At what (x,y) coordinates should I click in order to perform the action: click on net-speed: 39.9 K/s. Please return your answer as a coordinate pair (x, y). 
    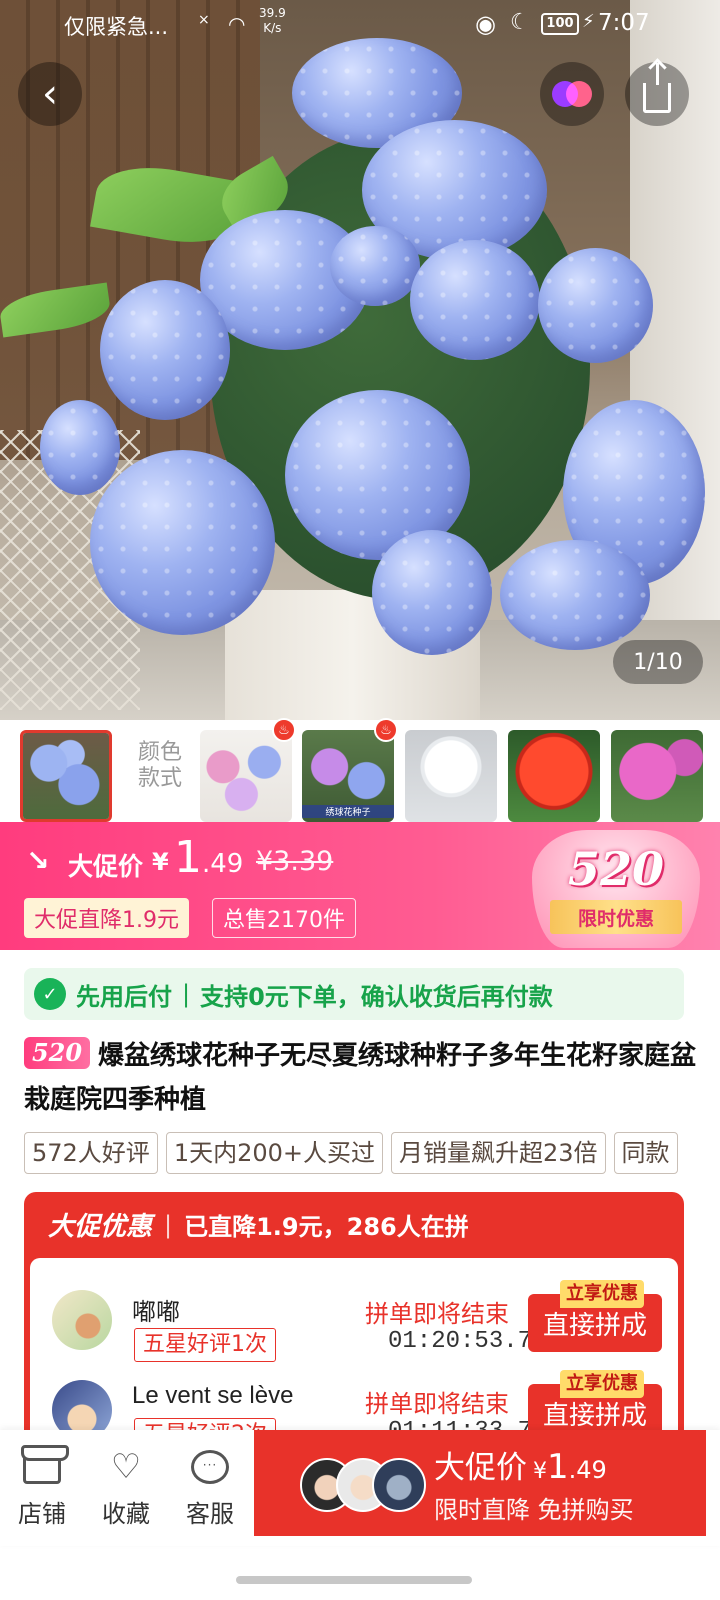
    Looking at the image, I should click on (272, 20).